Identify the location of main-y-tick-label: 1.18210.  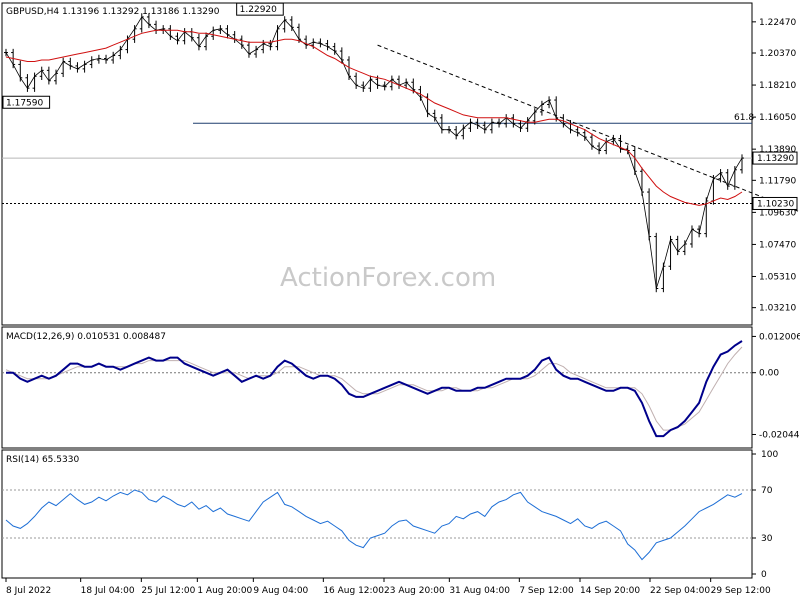
(777, 86).